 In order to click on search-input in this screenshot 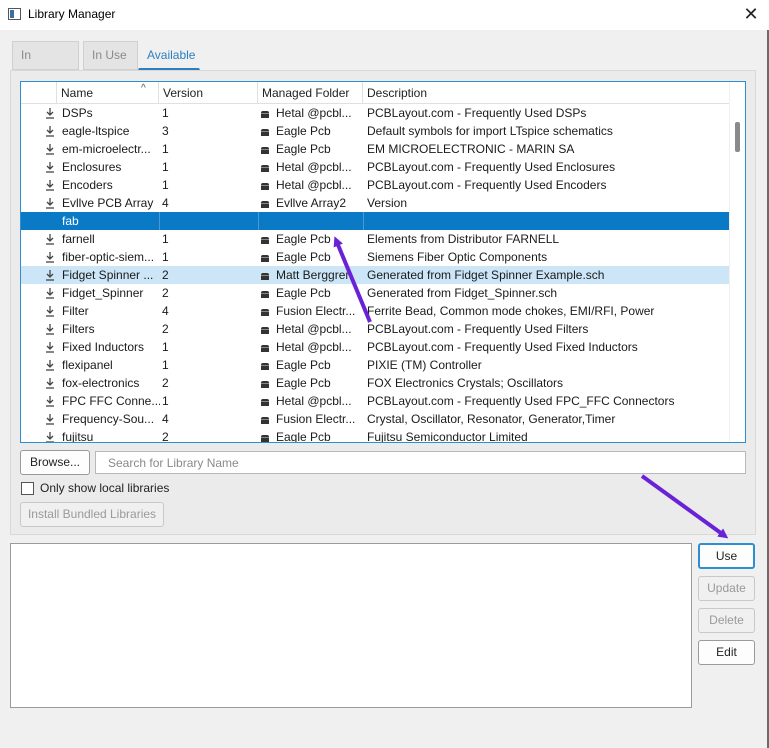, I will do `click(425, 462)`.